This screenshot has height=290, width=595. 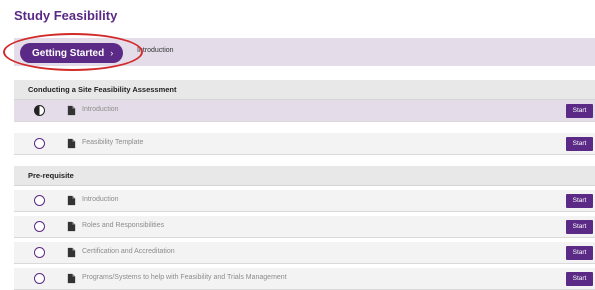 What do you see at coordinates (155, 50) in the screenshot?
I see `breadcrumb: Introduction` at bounding box center [155, 50].